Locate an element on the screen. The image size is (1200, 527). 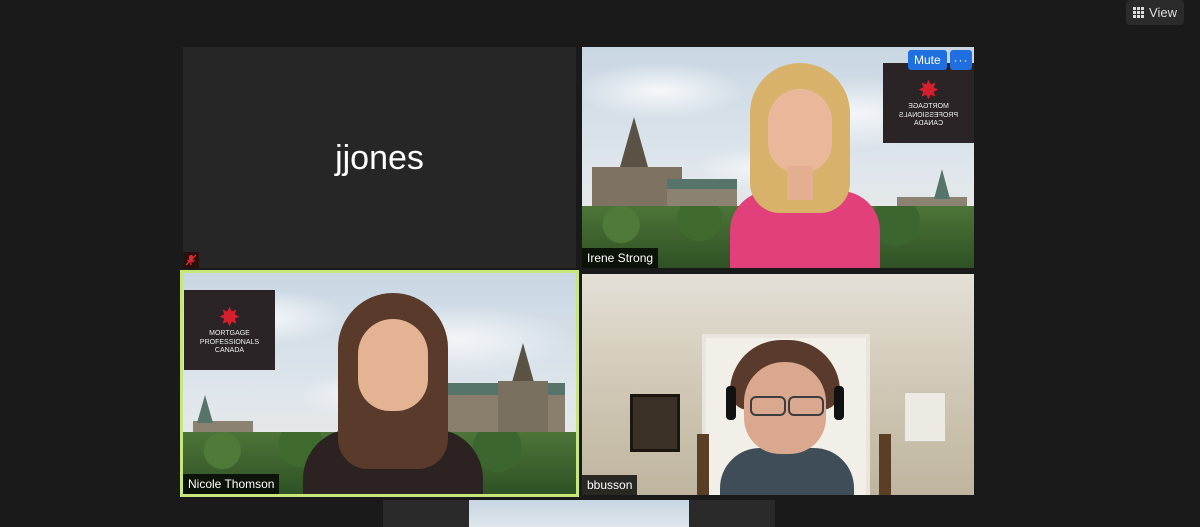
participant-name-tag: bbusson is located at coordinates (610, 485).